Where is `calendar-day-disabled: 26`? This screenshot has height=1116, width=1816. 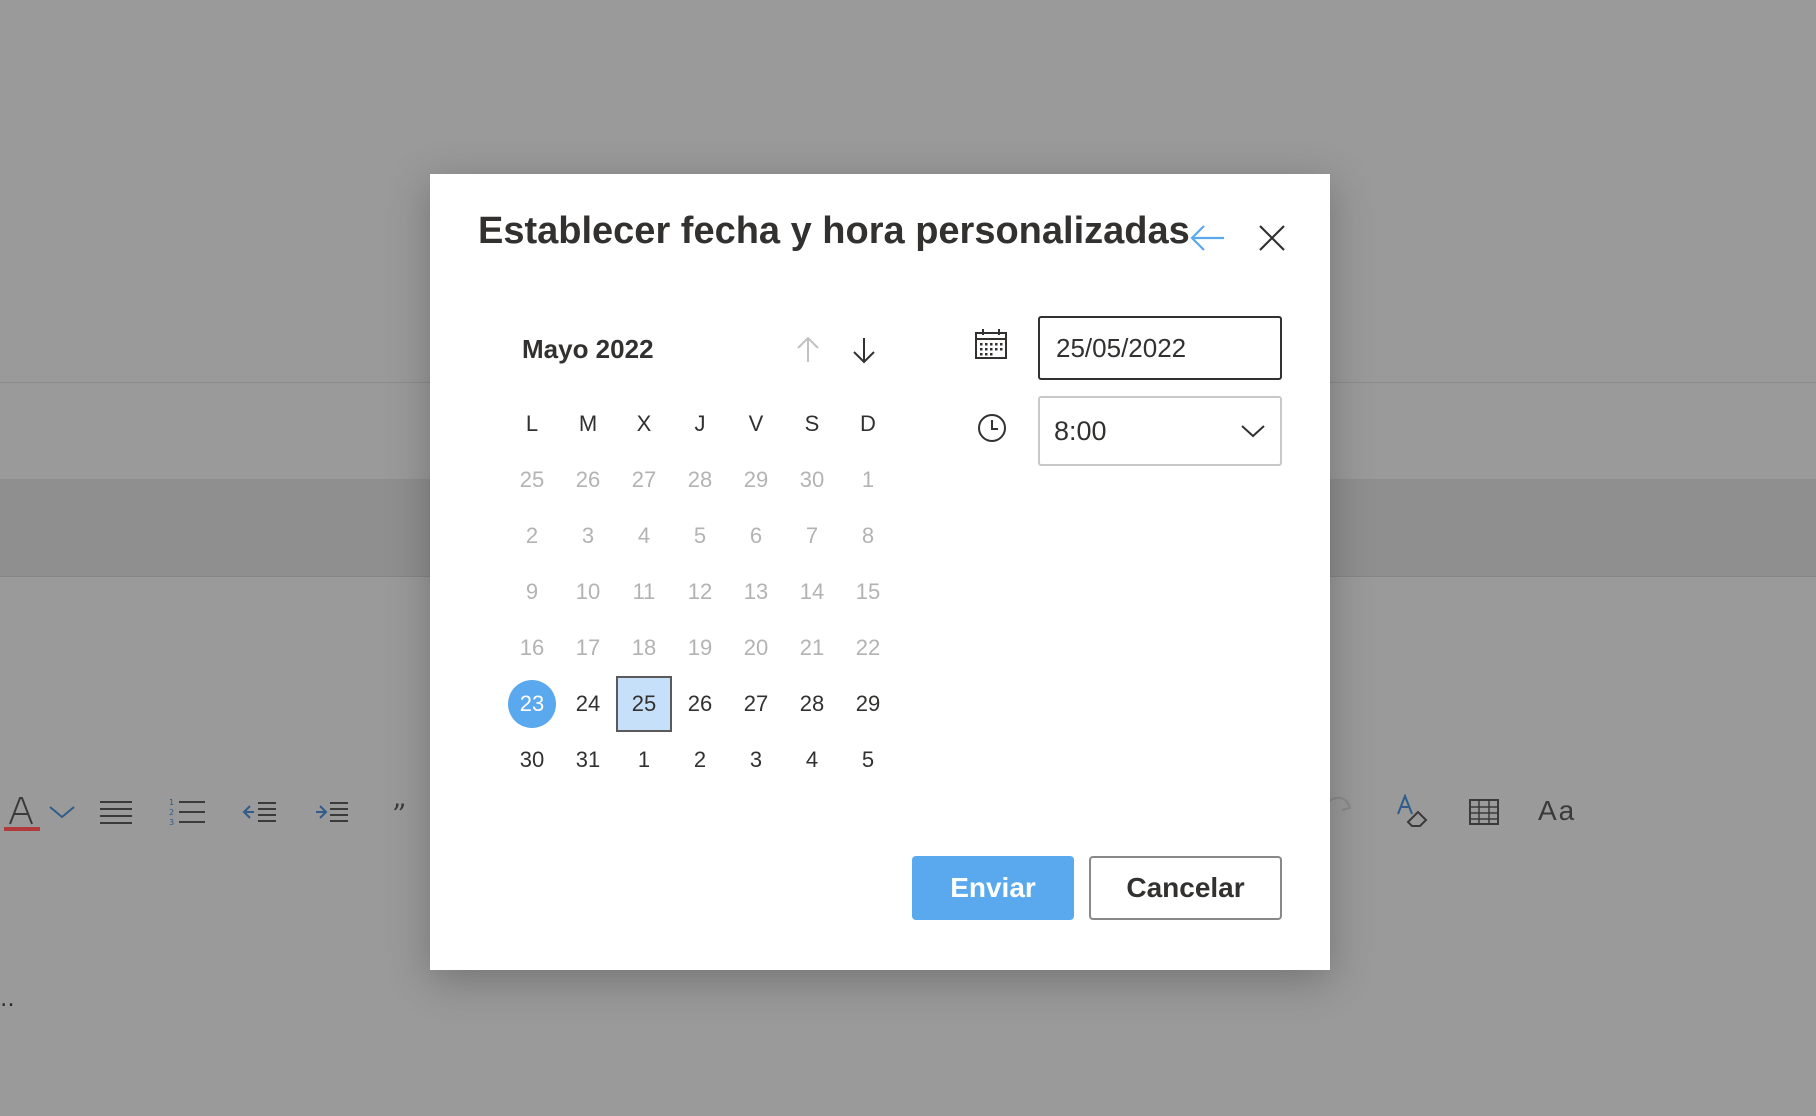 calendar-day-disabled: 26 is located at coordinates (588, 479).